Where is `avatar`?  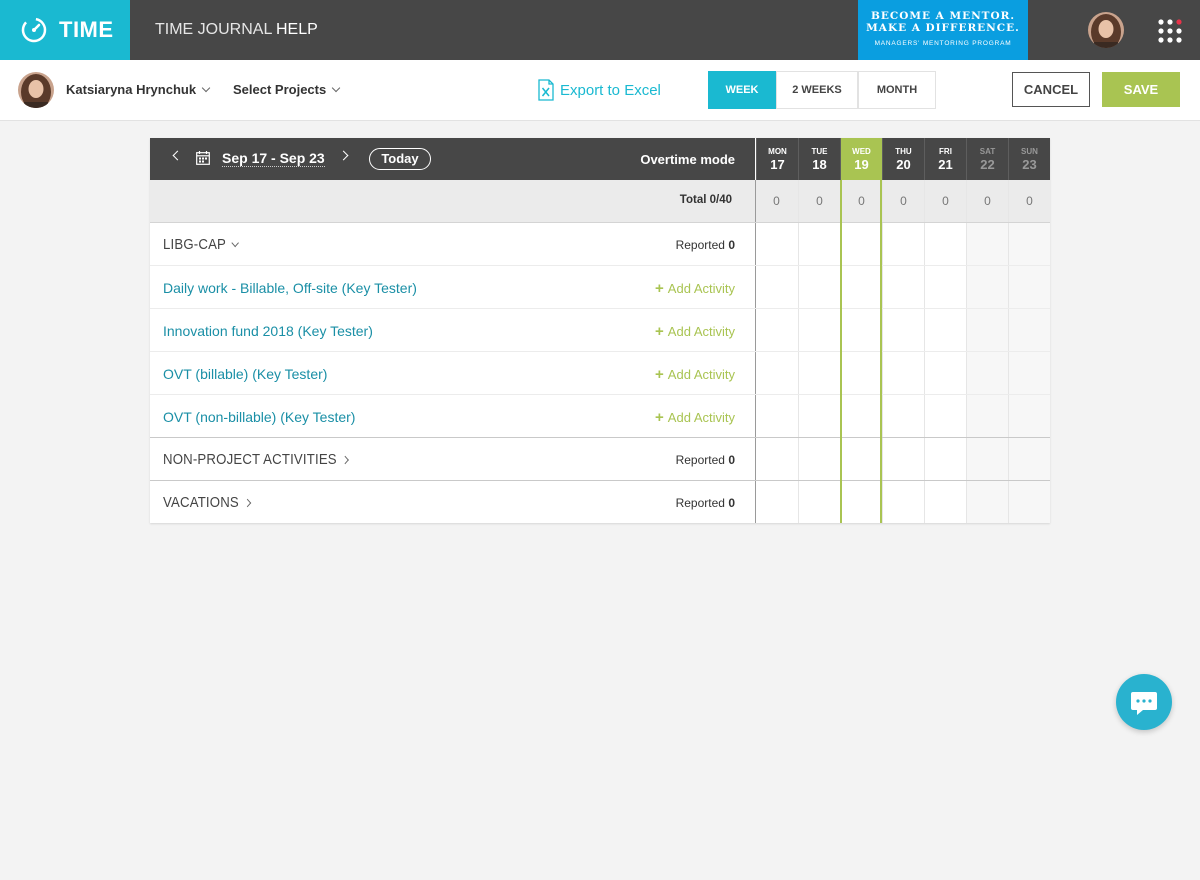 avatar is located at coordinates (1106, 30).